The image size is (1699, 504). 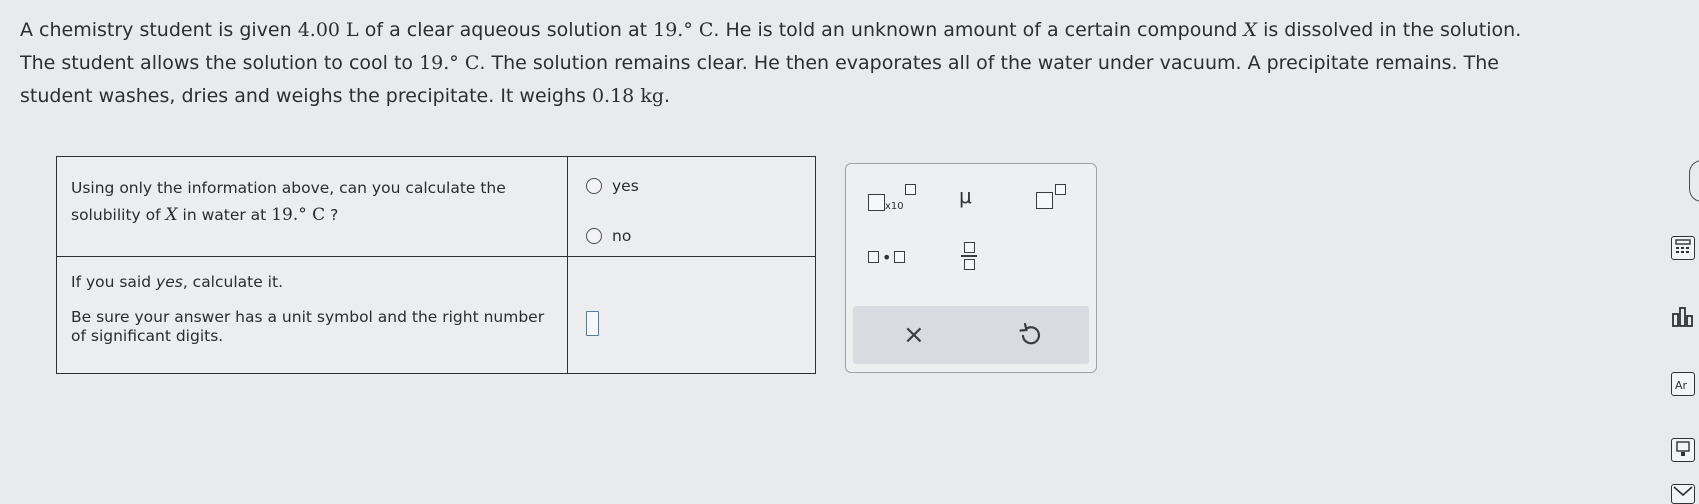 What do you see at coordinates (1683, 450) in the screenshot?
I see `reference-icon` at bounding box center [1683, 450].